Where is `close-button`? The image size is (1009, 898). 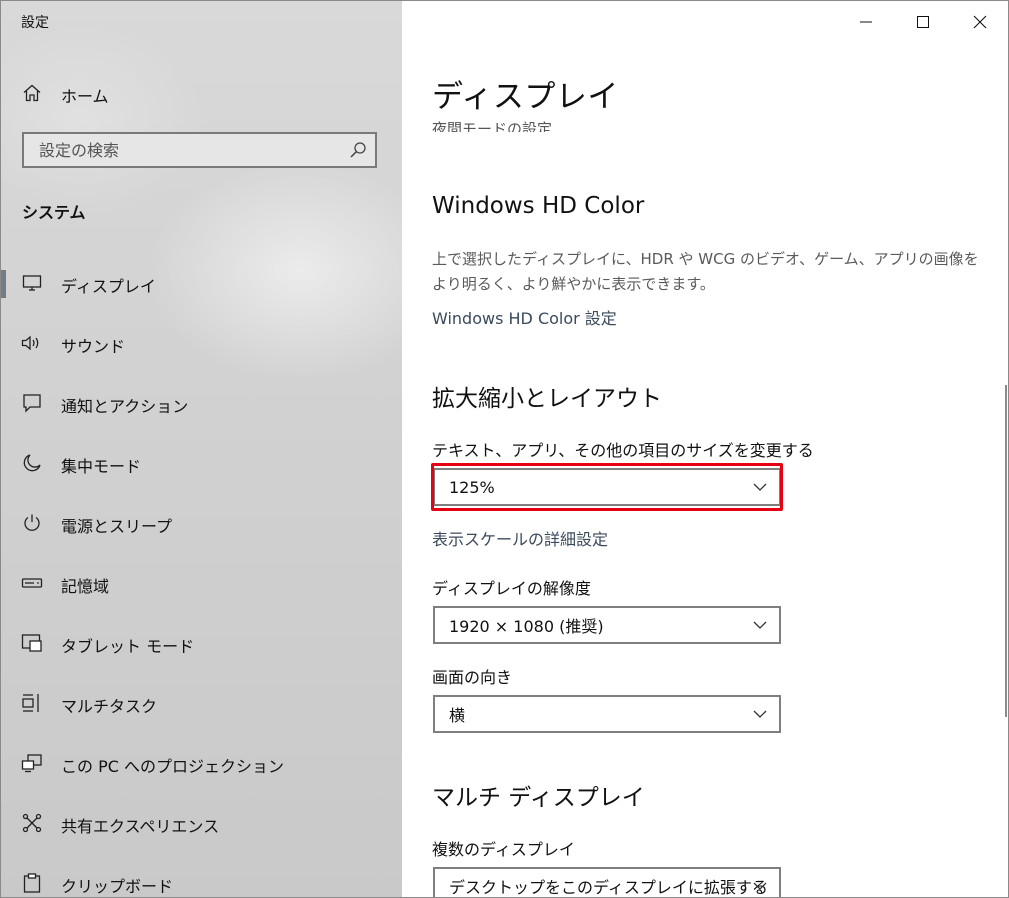
close-button is located at coordinates (980, 22).